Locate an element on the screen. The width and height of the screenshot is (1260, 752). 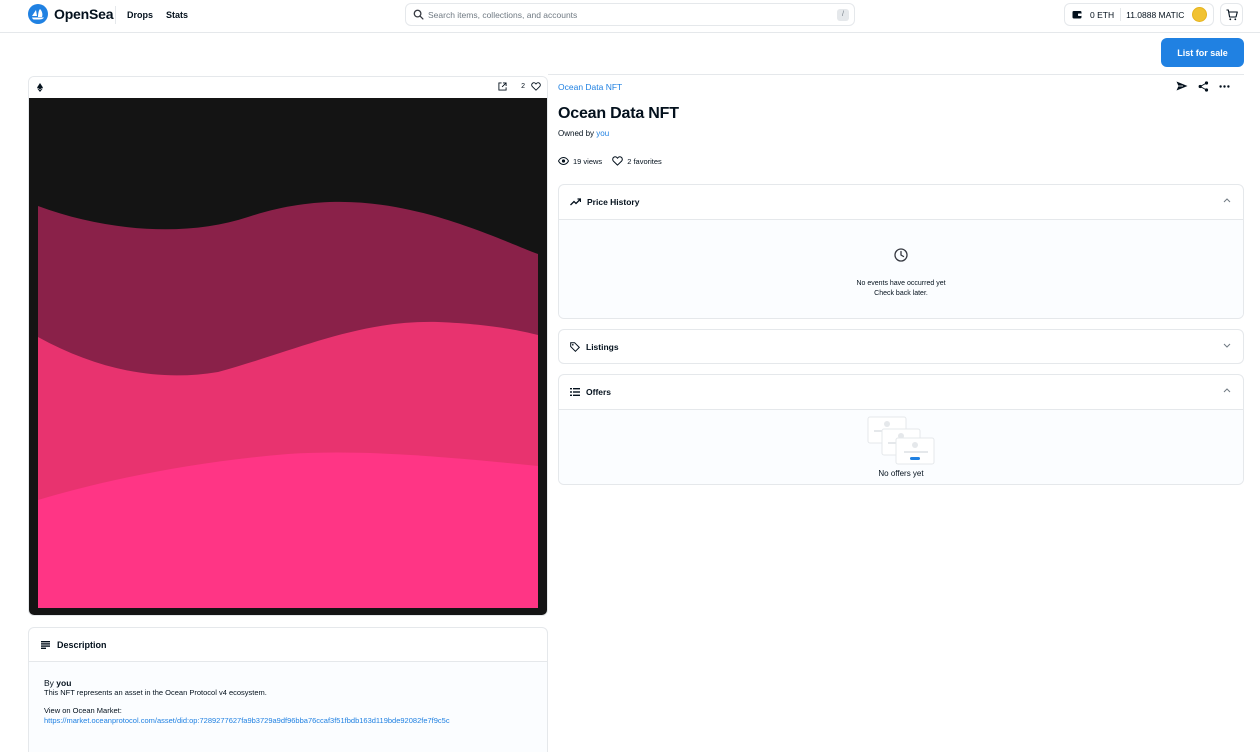
collection-link: Ocean Data NFT is located at coordinates (590, 87).